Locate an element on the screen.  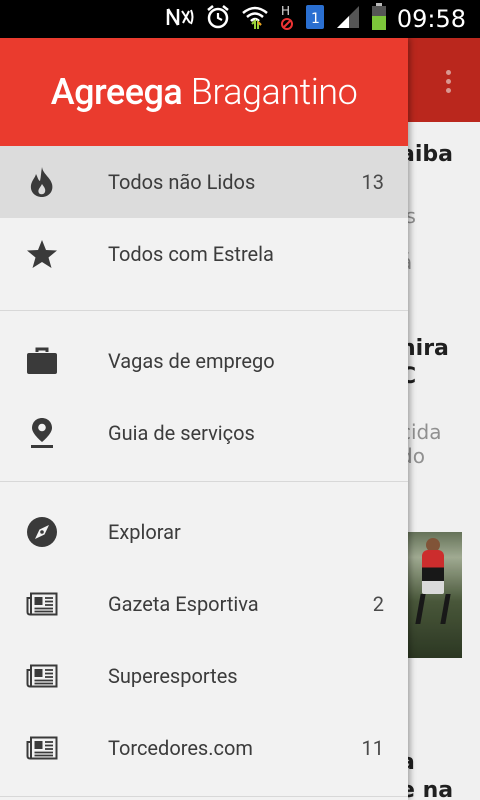
menu-item-label: Todos com Estrela is located at coordinates (191, 254).